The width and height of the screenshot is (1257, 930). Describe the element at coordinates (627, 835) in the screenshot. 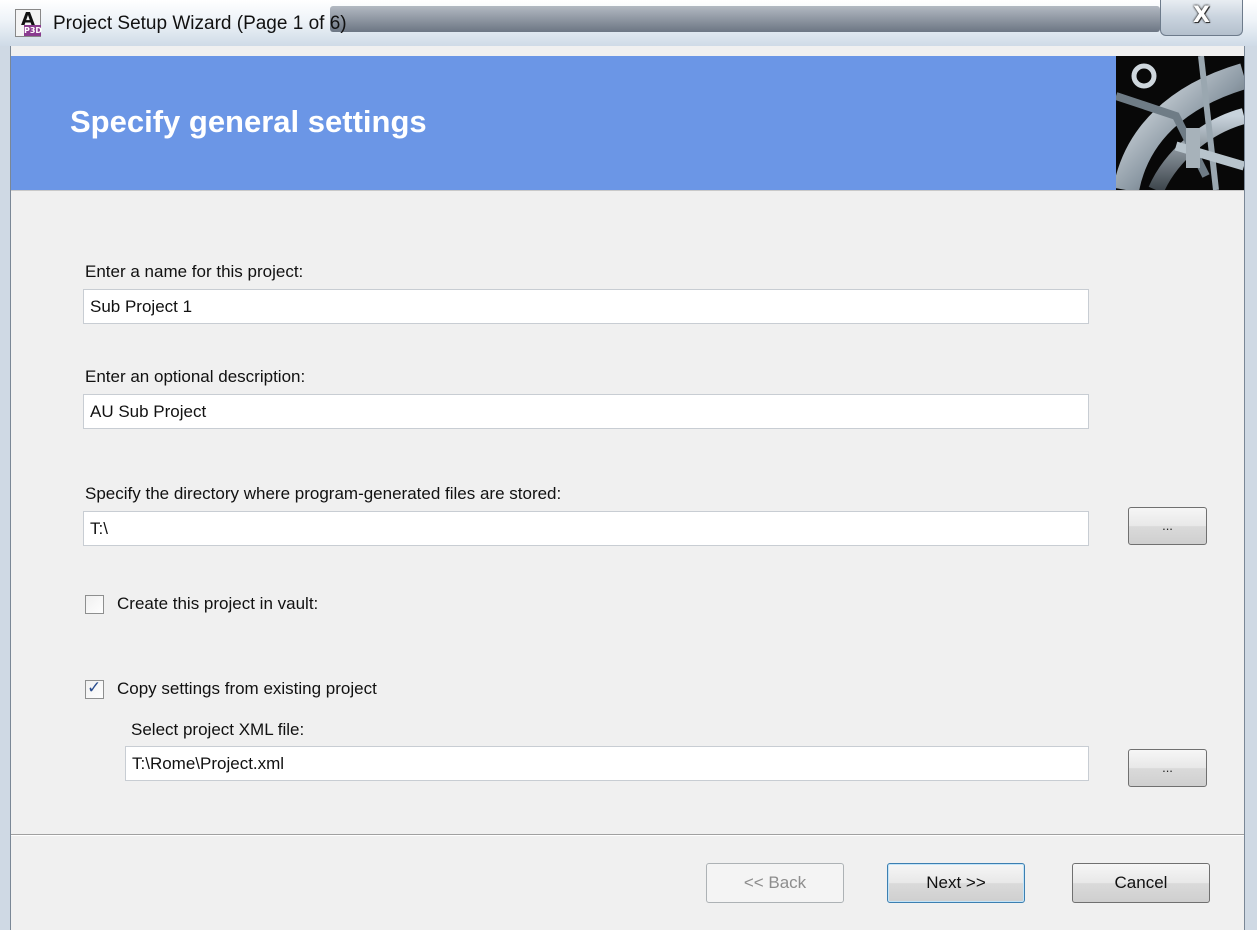

I see `footer-separator-highlight` at that location.